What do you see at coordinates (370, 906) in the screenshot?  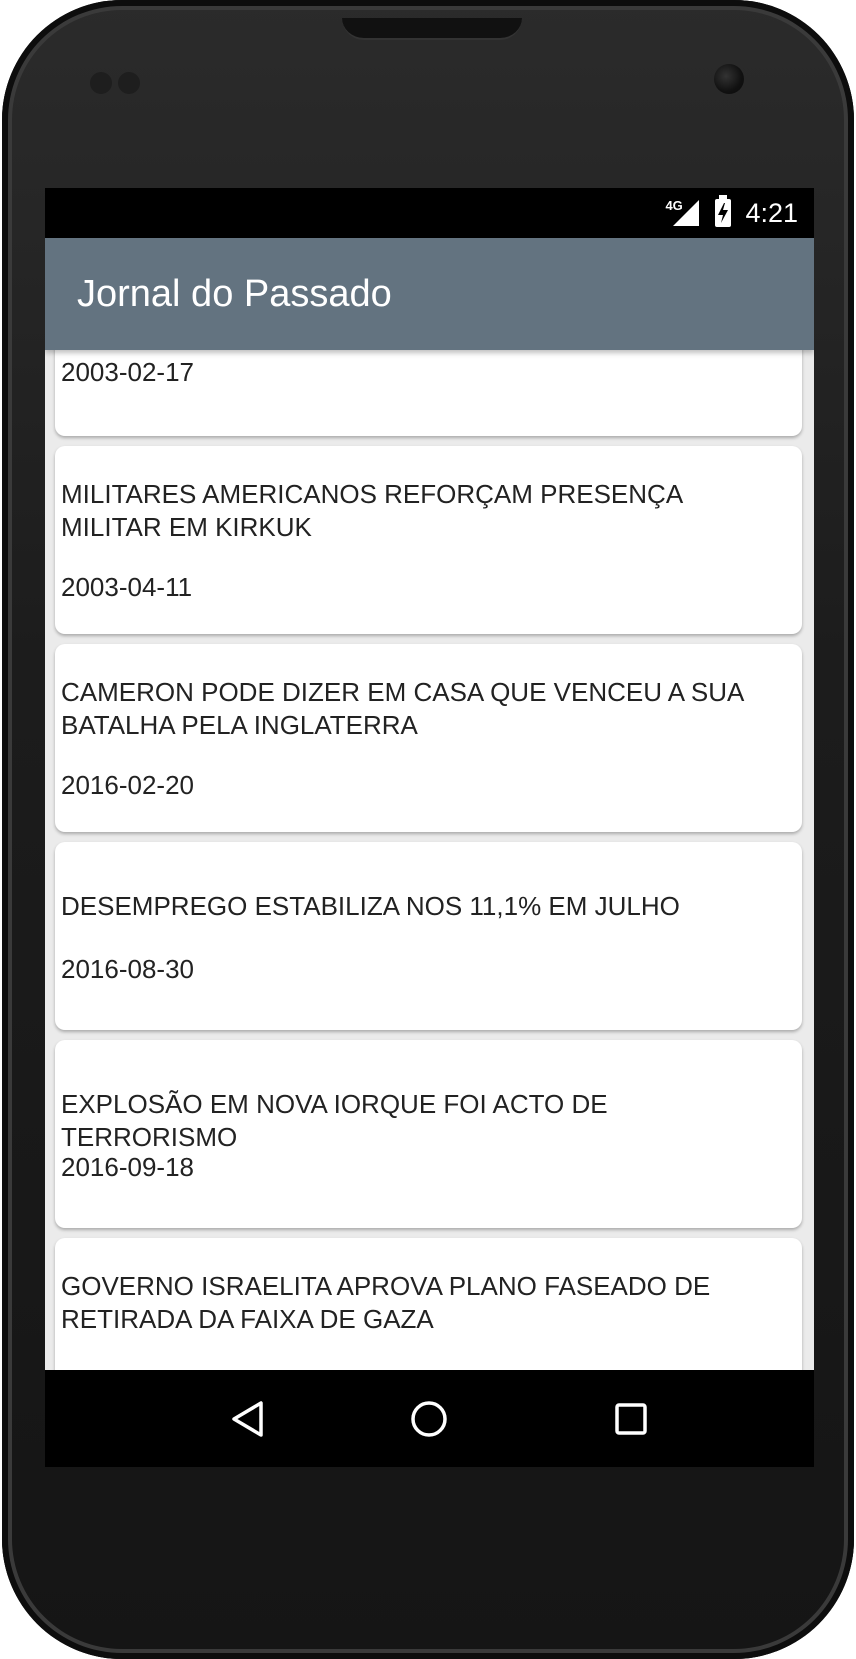 I see `news-headline: DESEMPREGO ESTABILIZA NOS 11,1% EM JULHO` at bounding box center [370, 906].